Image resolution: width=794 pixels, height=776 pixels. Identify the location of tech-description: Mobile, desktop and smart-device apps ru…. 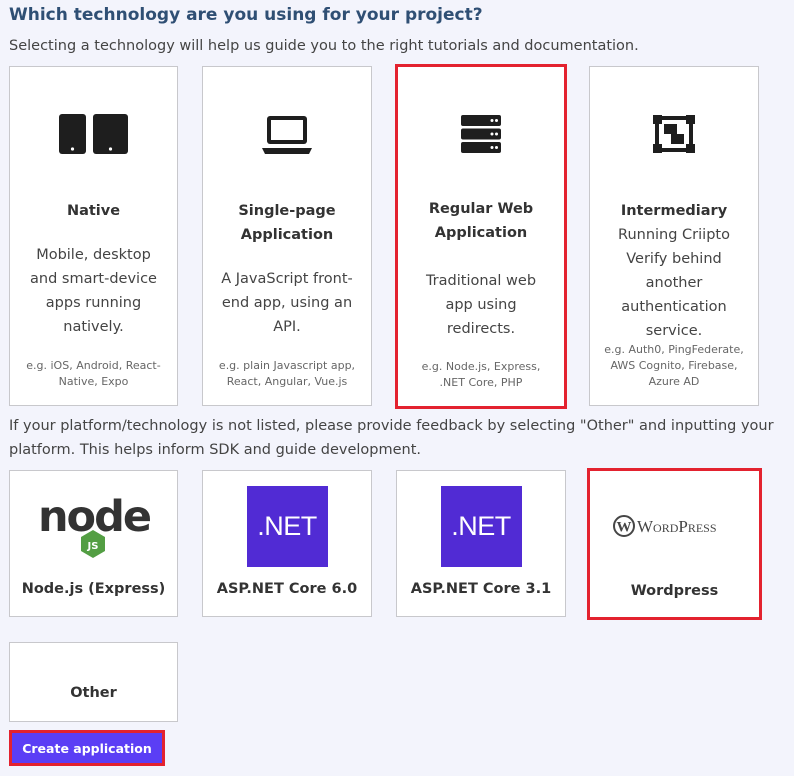
(93, 291).